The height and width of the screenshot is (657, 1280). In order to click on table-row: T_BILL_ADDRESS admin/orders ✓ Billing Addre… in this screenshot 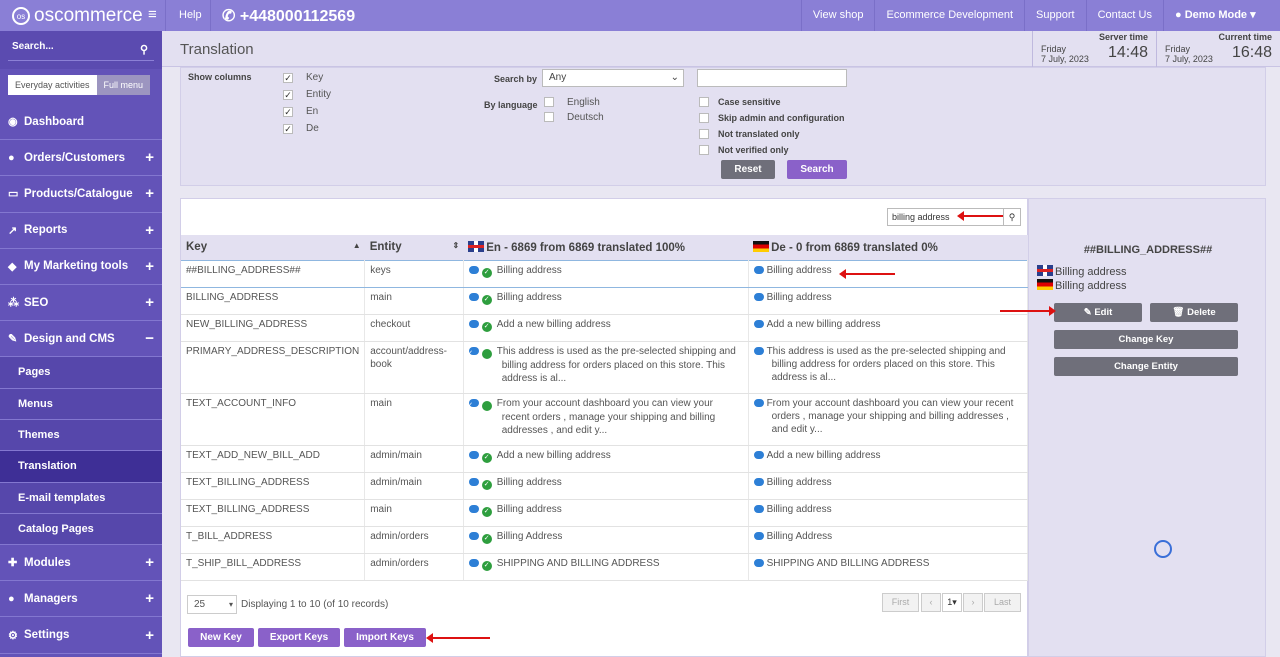, I will do `click(605, 540)`.